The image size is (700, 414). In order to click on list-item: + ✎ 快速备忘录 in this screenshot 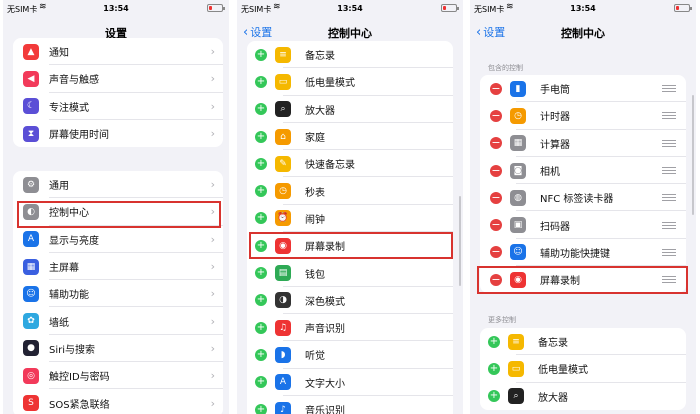, I will do `click(350, 164)`.